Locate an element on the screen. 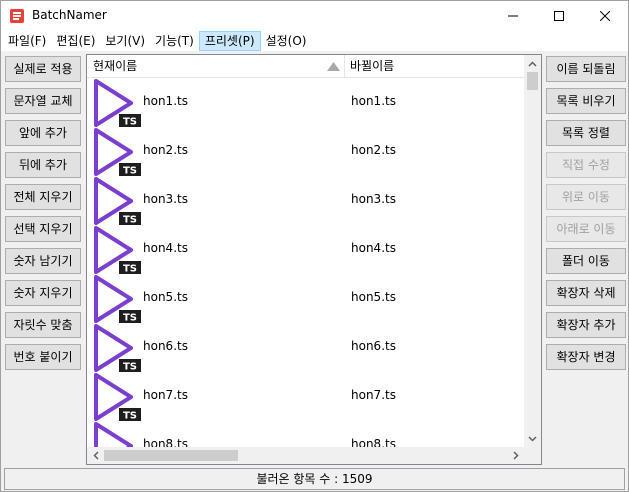 The image size is (629, 492). menu-bar: 파일(F) 편집(E) 보기(V) 기능(T) 프리셋(P) 설정(O) is located at coordinates (314, 41).